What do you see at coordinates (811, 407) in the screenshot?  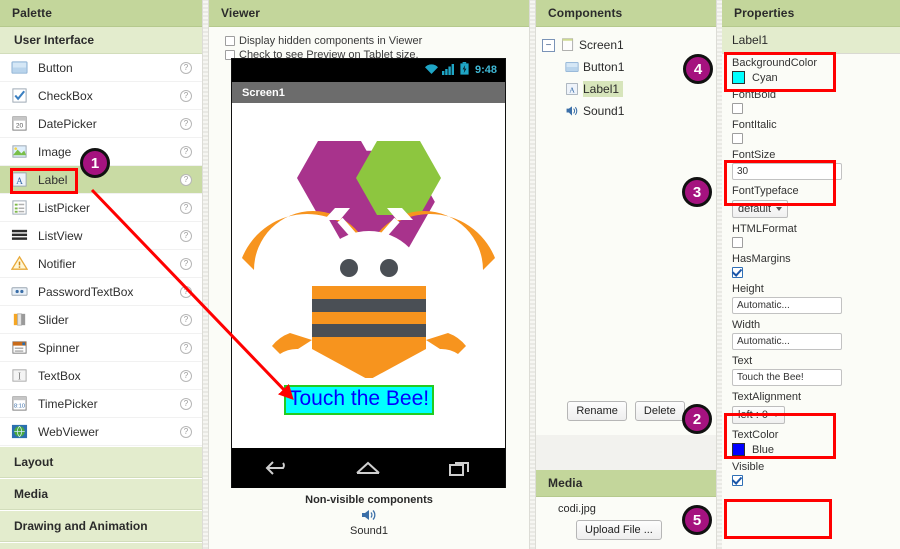 I see `property-textalignment: TextAlignment left : 0` at bounding box center [811, 407].